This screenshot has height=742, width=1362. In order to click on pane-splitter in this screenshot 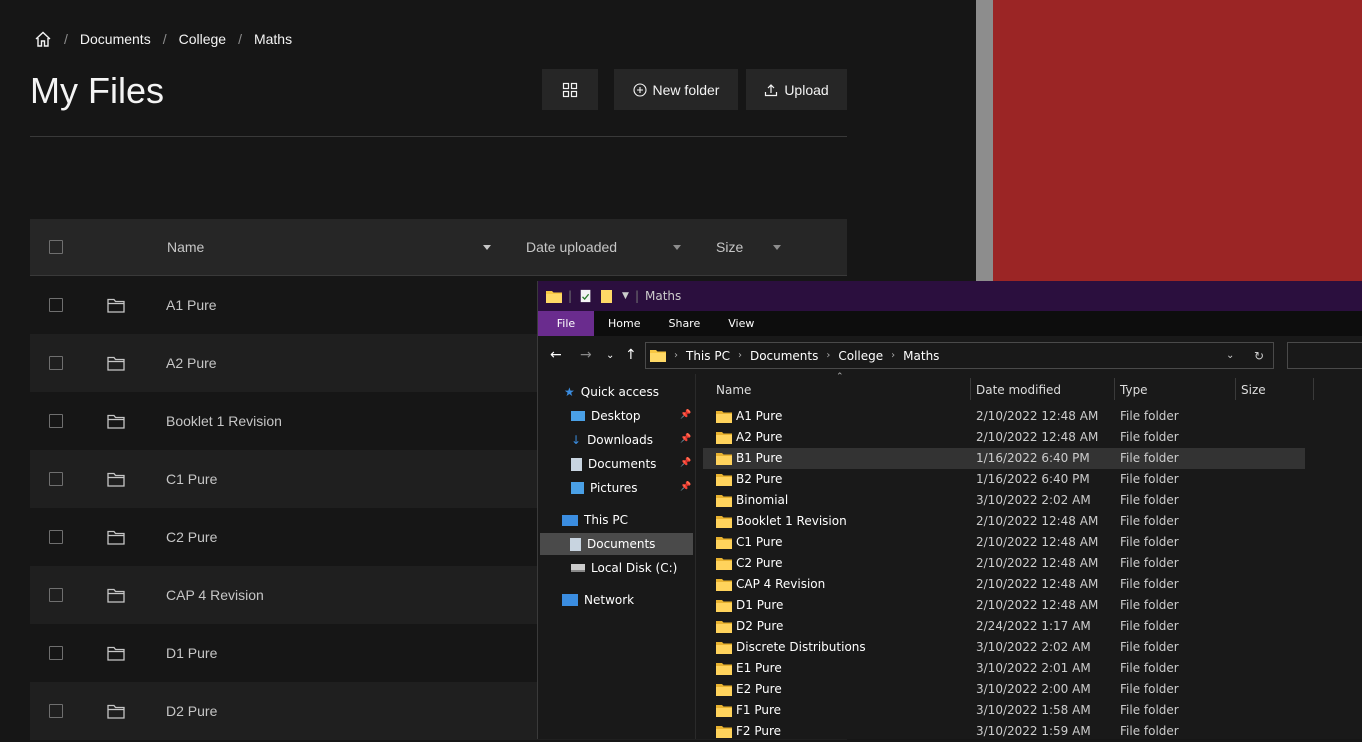, I will do `click(695, 556)`.